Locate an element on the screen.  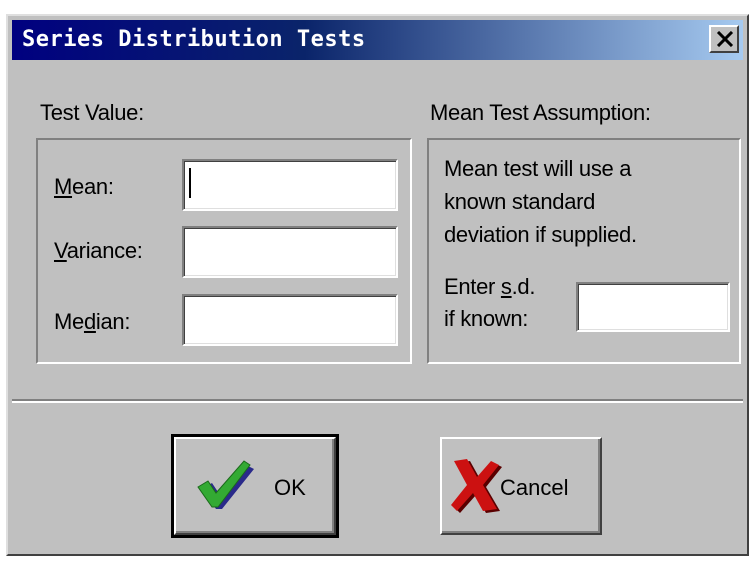
median-input-box is located at coordinates (290, 320).